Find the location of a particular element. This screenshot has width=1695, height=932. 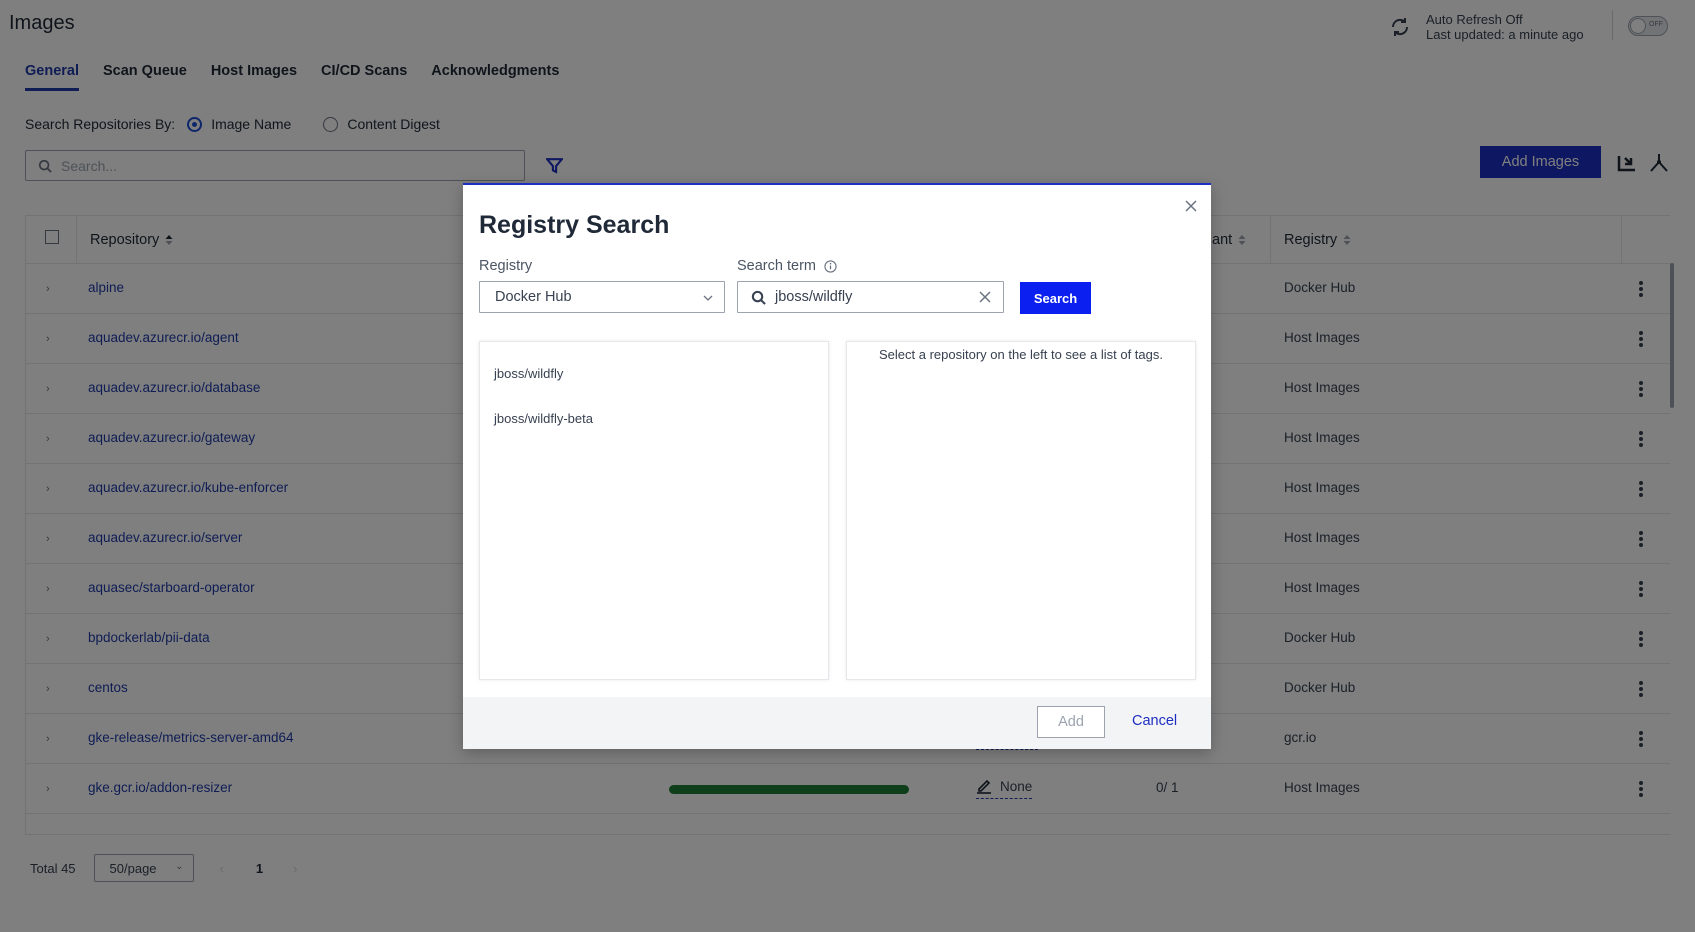

result-item: jboss/wildfly is located at coordinates (528, 373).